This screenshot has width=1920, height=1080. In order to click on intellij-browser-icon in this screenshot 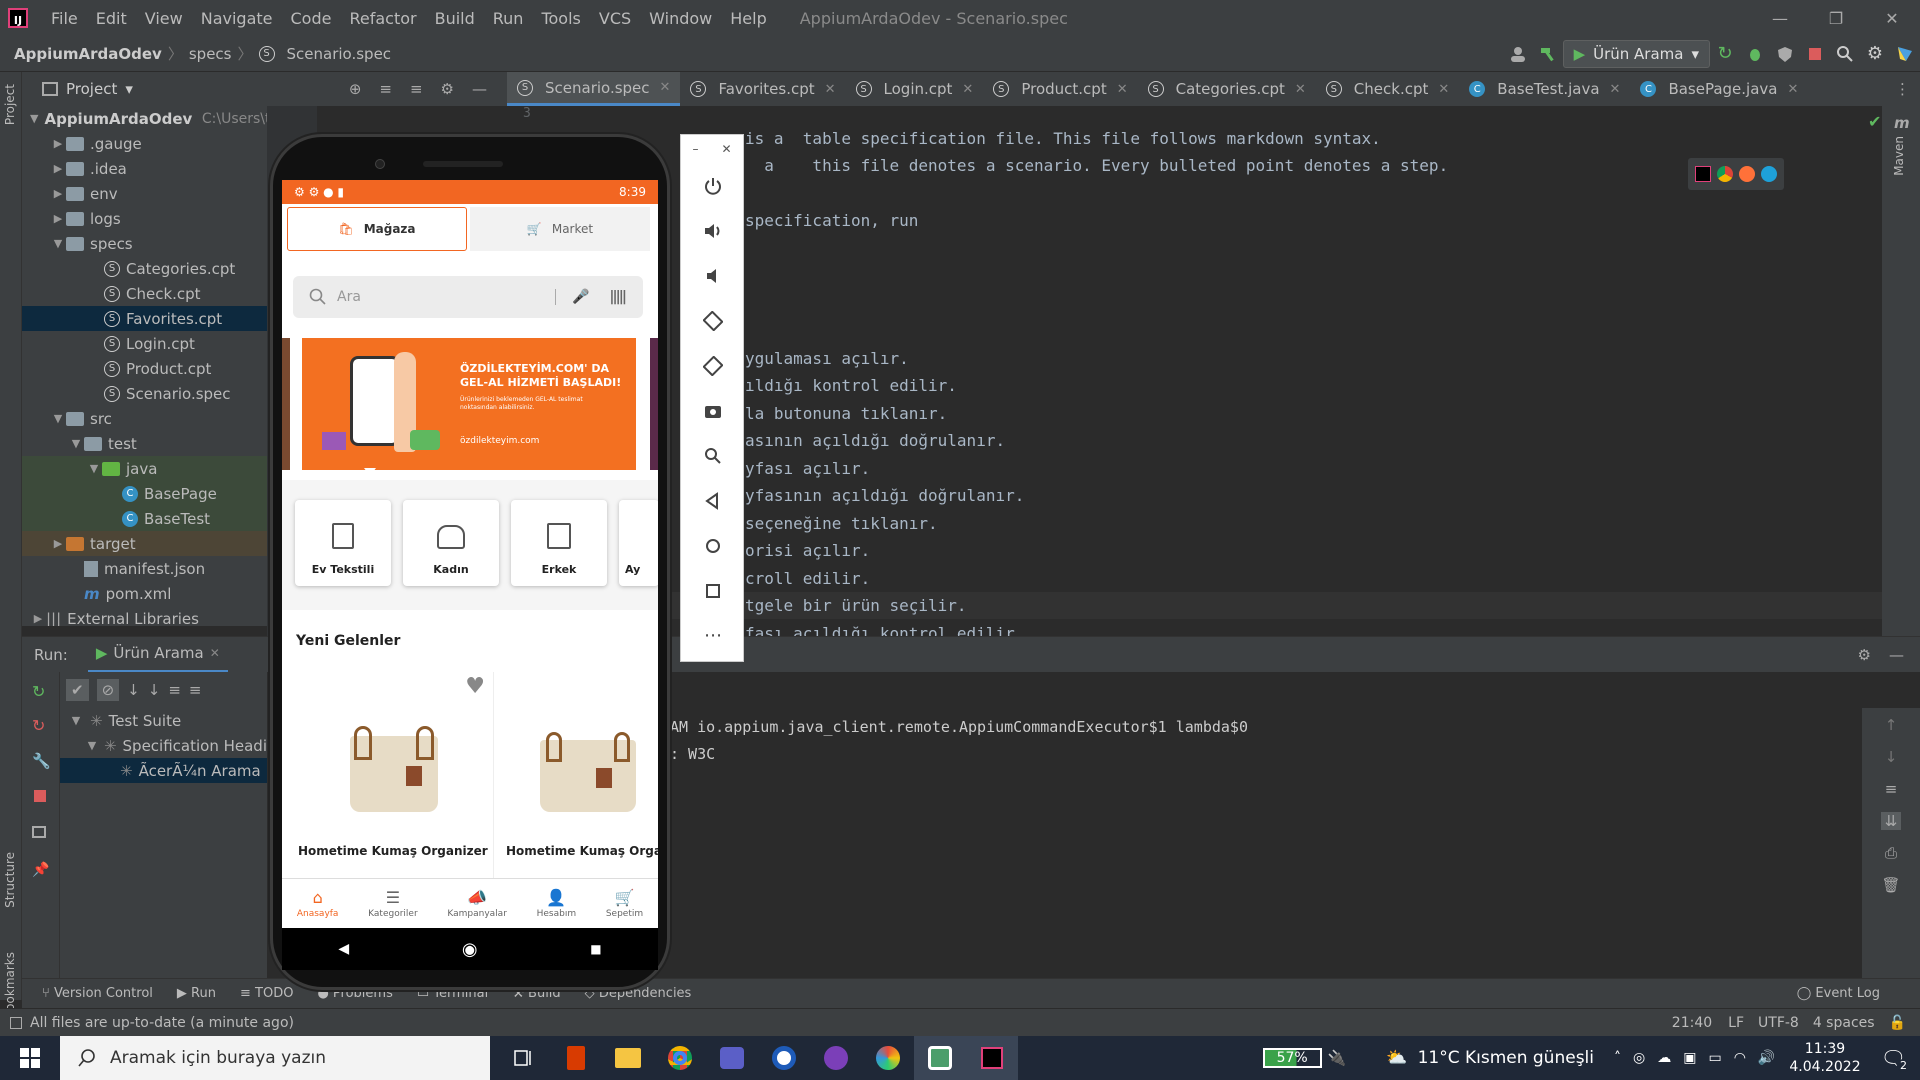, I will do `click(1703, 174)`.